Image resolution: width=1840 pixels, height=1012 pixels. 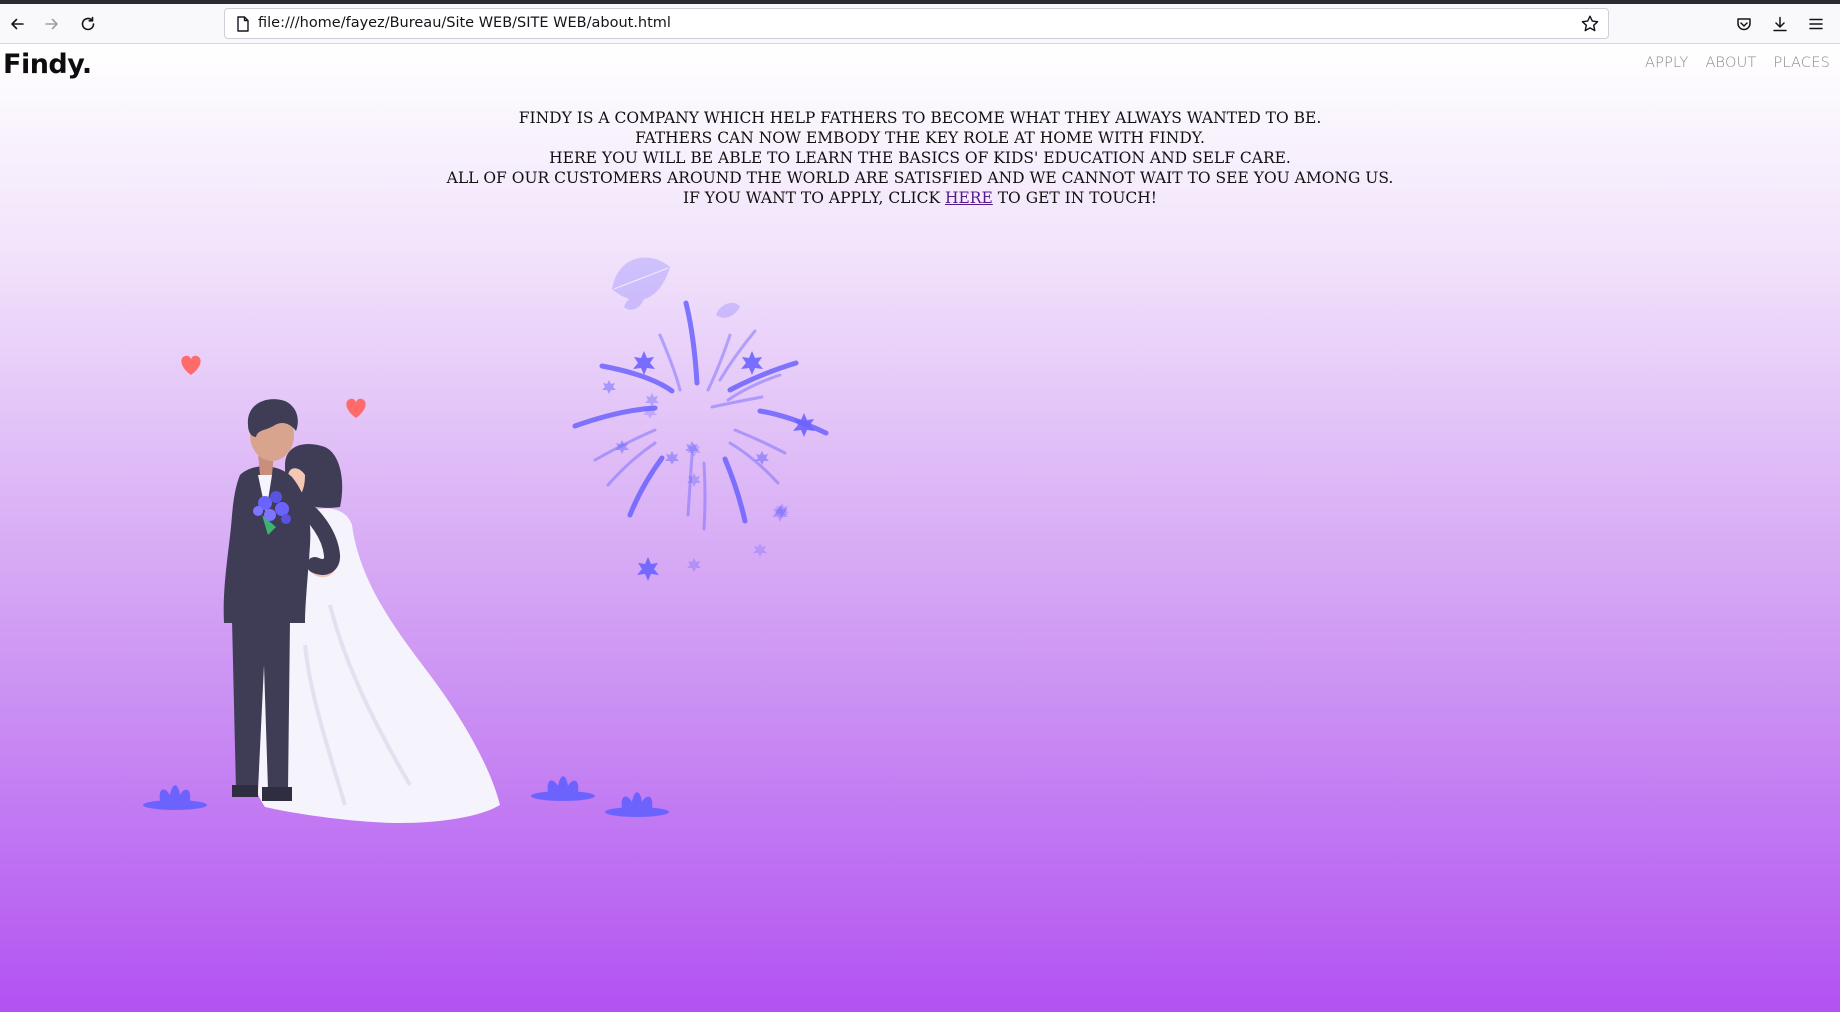 I want to click on back-arrow-icon, so click(x=17, y=24).